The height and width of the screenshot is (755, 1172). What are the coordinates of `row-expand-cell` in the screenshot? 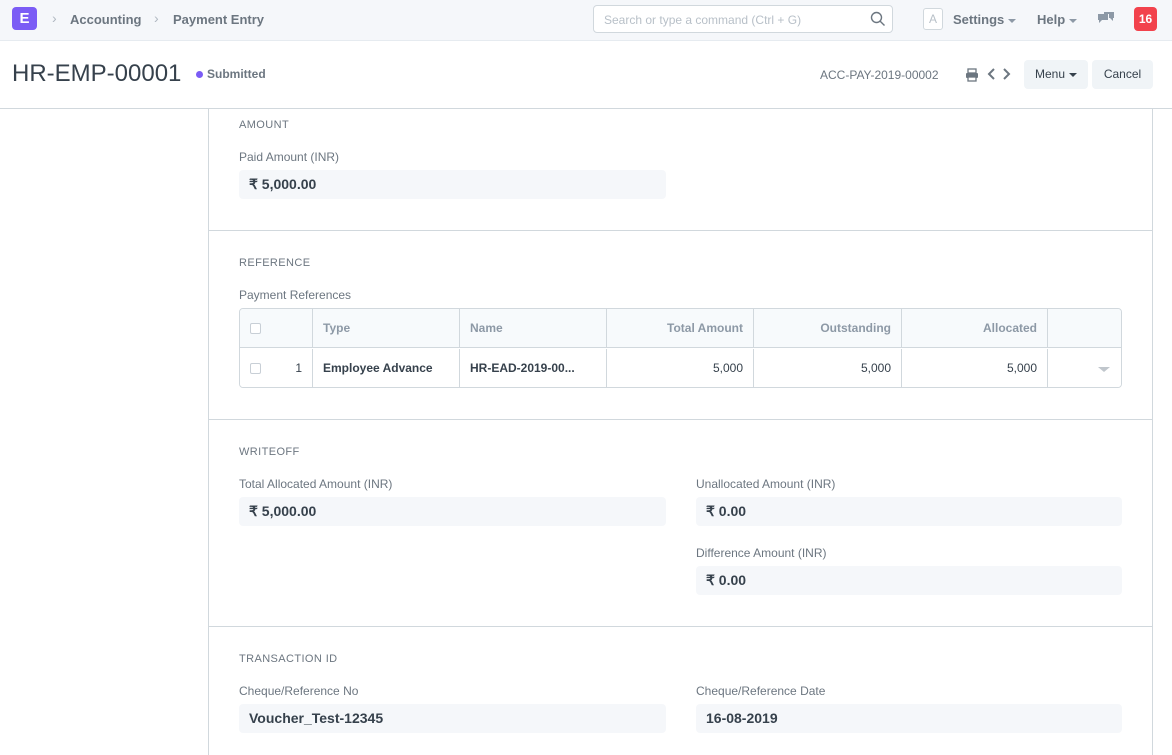 It's located at (1084, 368).